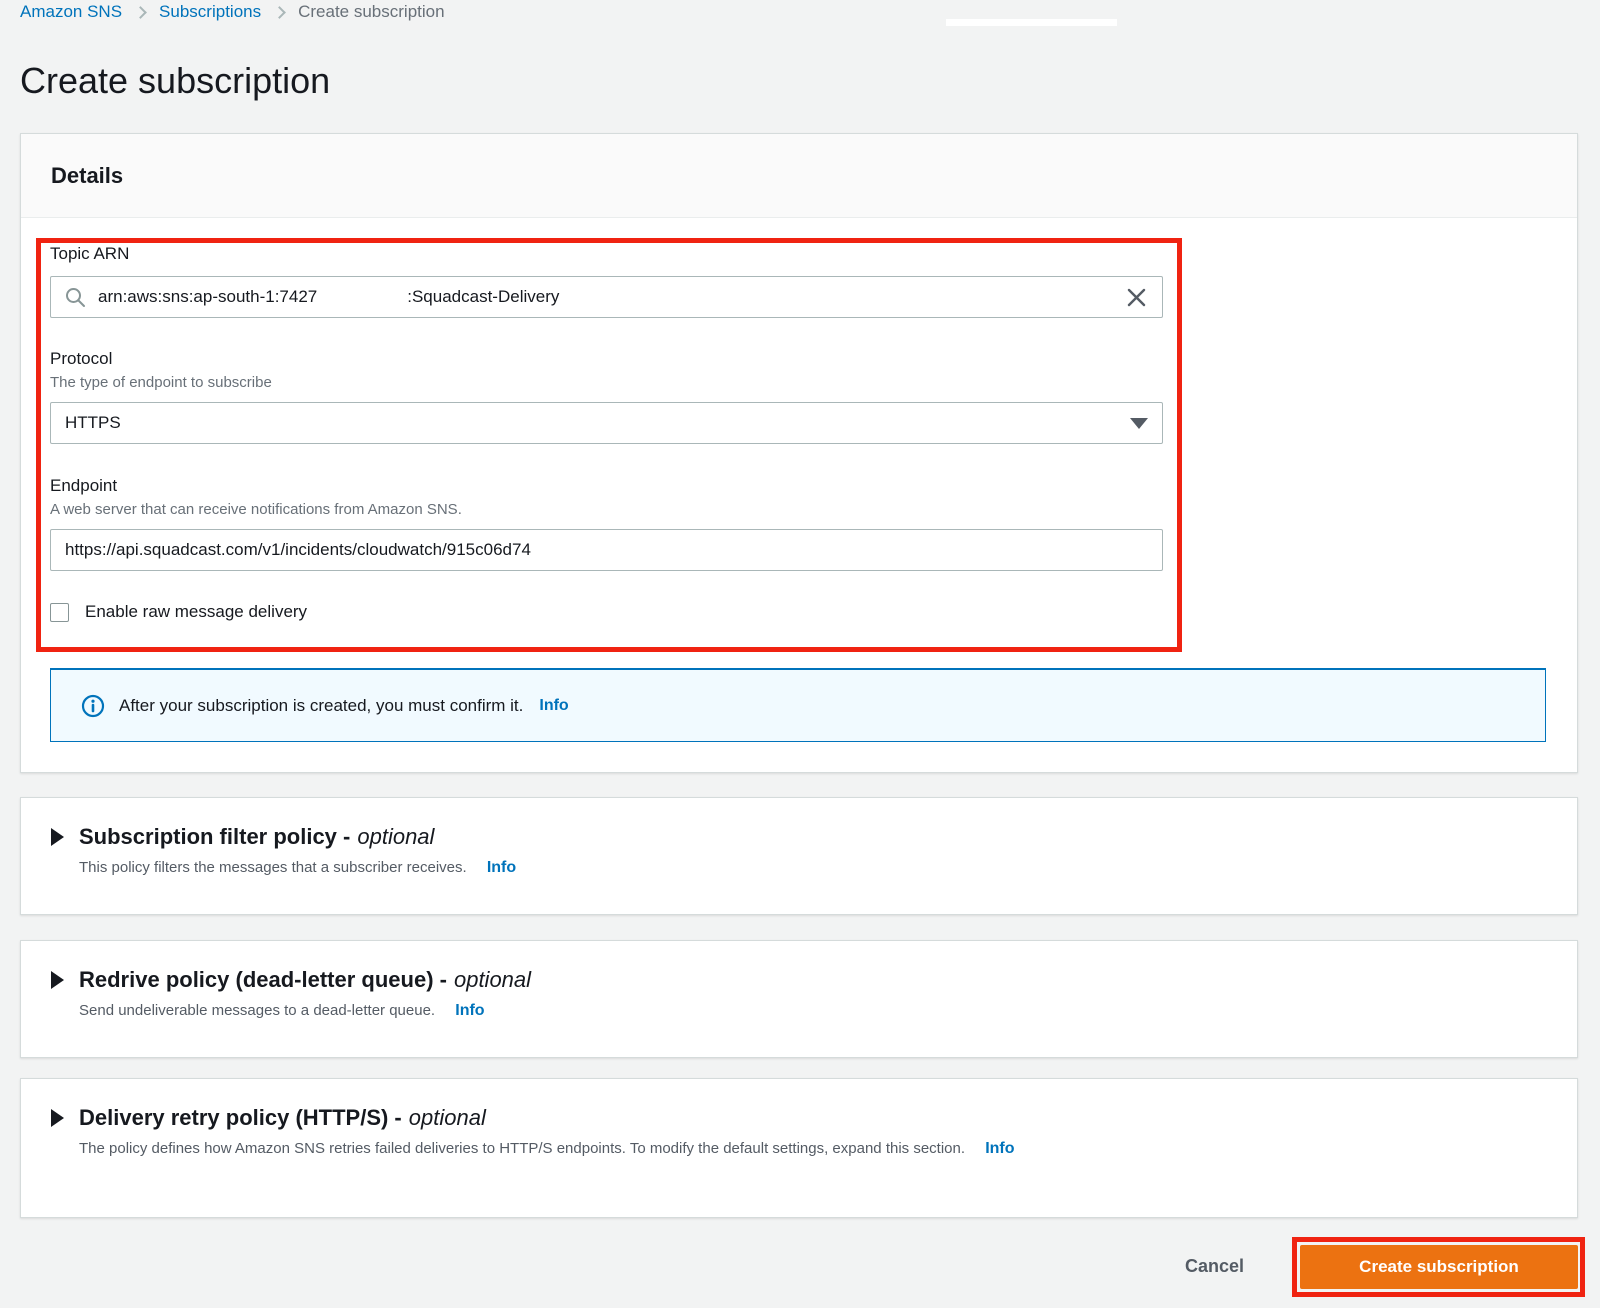 Image resolution: width=1600 pixels, height=1308 pixels. What do you see at coordinates (1214, 1266) in the screenshot?
I see `cancel-button: Cancel` at bounding box center [1214, 1266].